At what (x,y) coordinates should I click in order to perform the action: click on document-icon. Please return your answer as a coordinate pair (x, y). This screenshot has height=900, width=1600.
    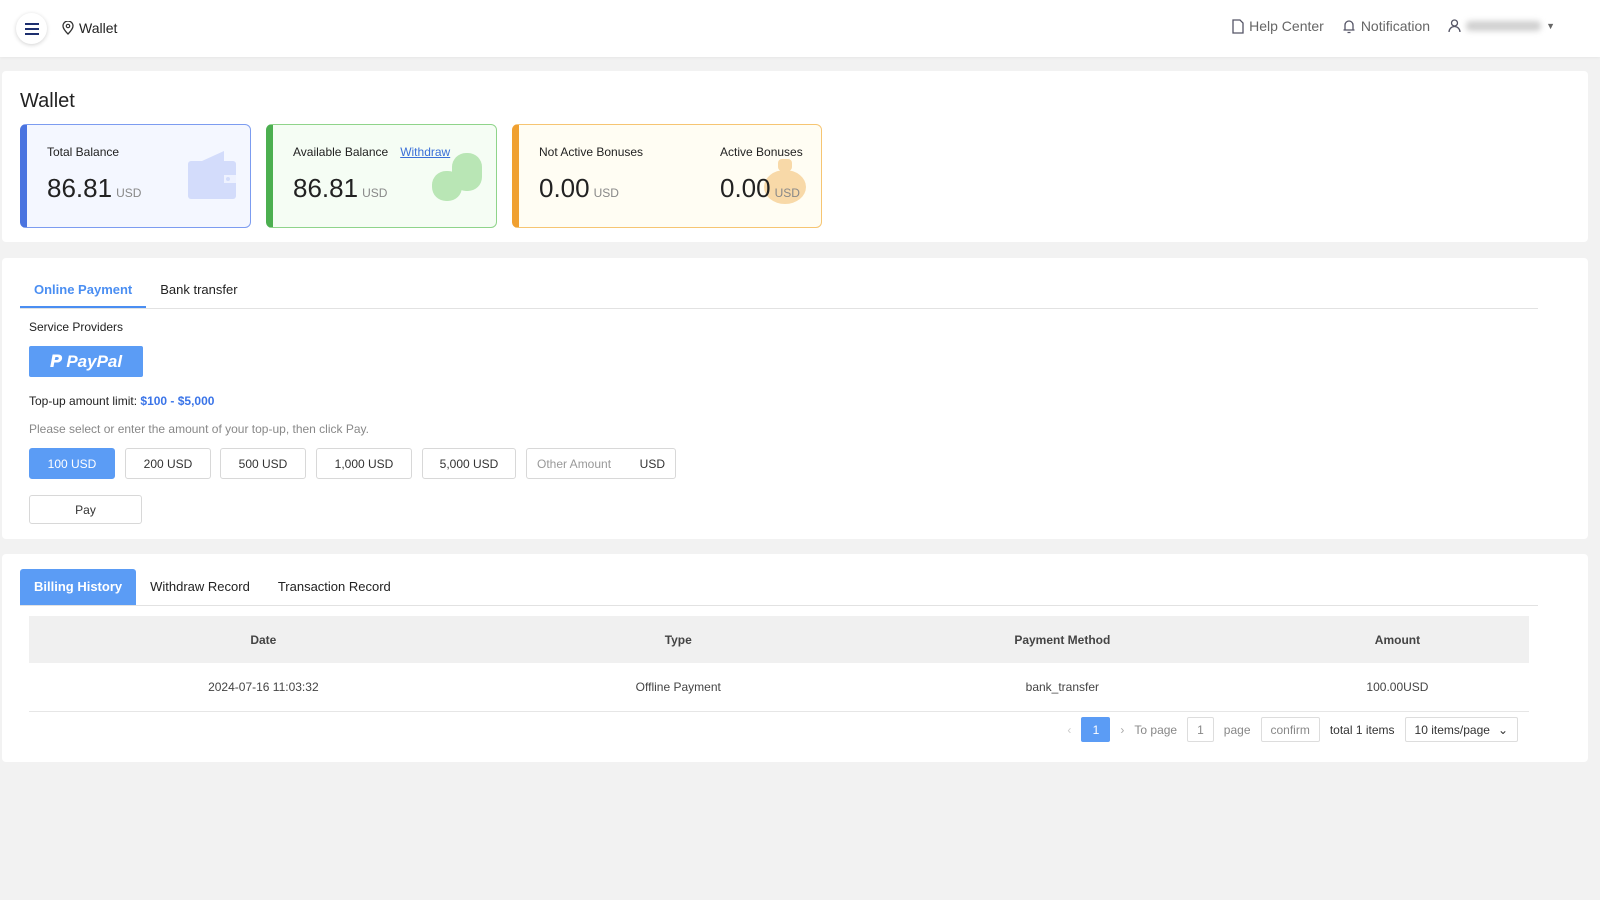
    Looking at the image, I should click on (1238, 26).